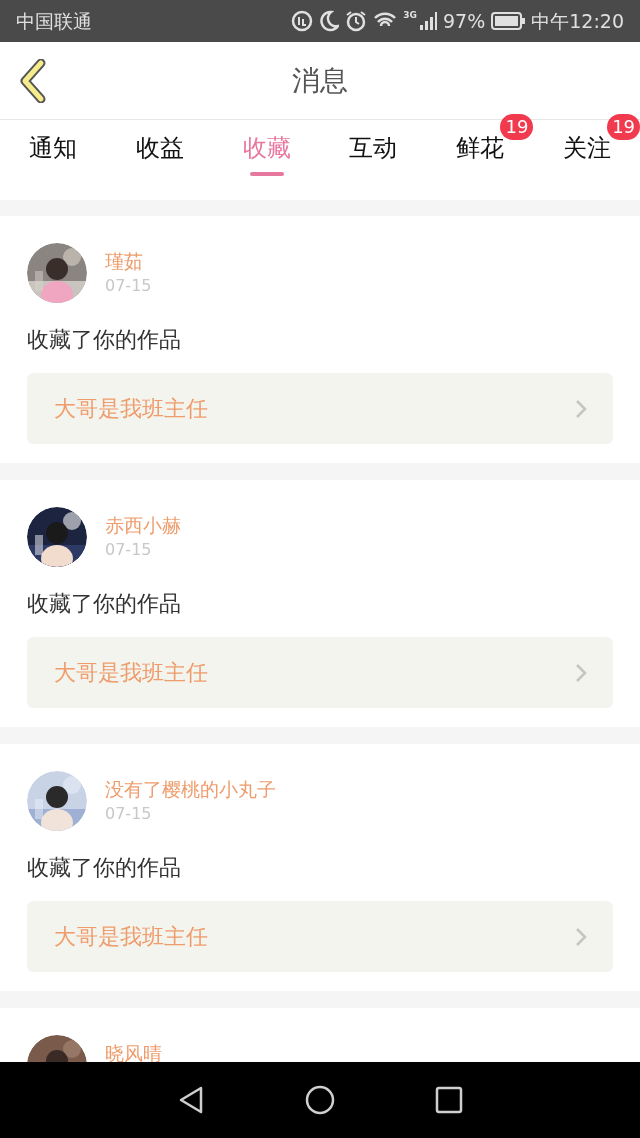 The height and width of the screenshot is (1138, 640). Describe the element at coordinates (128, 261) in the screenshot. I see `user-name: 瑾茹` at that location.